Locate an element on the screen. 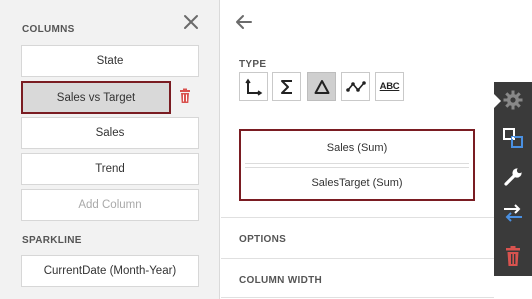 This screenshot has height=299, width=532. abc-icon: ABC is located at coordinates (389, 86).